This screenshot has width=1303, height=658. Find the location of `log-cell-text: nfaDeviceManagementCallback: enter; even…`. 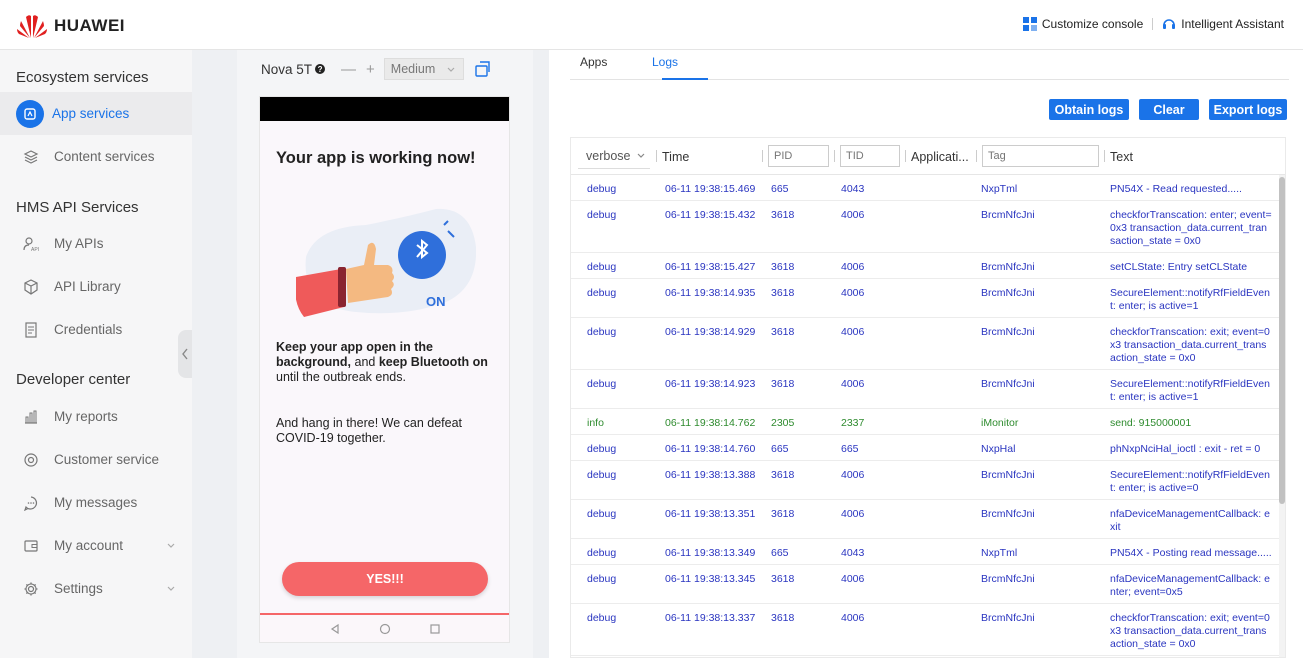

log-cell-text: nfaDeviceManagementCallback: enter; even… is located at coordinates (1190, 585).